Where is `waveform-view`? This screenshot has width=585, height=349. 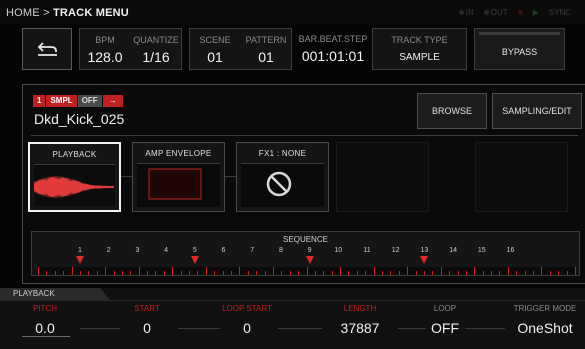
waveform-view is located at coordinates (74, 185).